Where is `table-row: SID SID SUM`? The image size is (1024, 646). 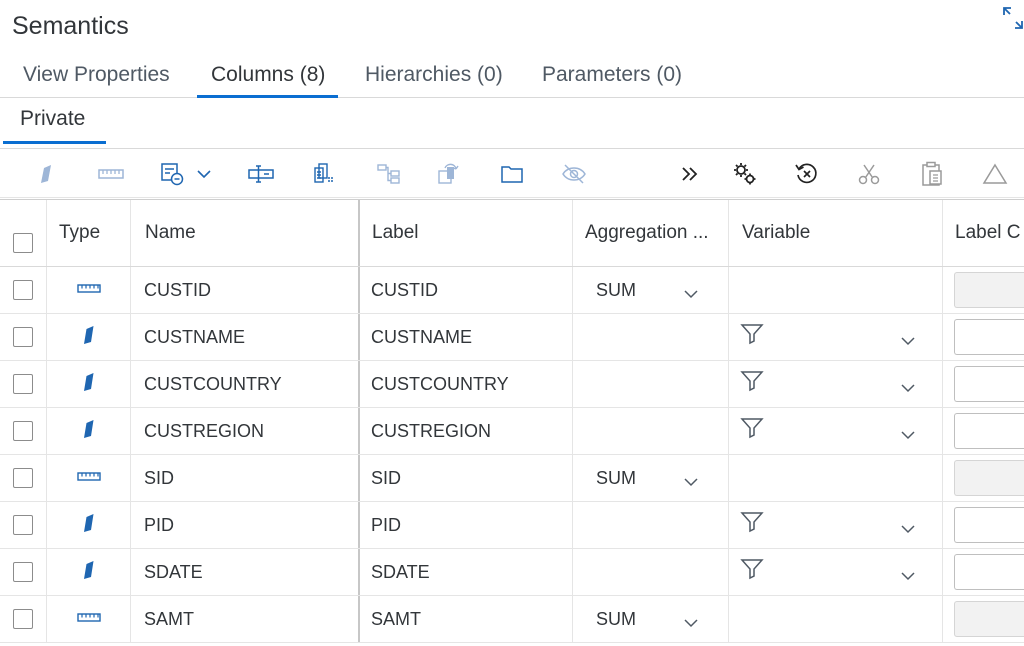
table-row: SID SID SUM is located at coordinates (512, 478).